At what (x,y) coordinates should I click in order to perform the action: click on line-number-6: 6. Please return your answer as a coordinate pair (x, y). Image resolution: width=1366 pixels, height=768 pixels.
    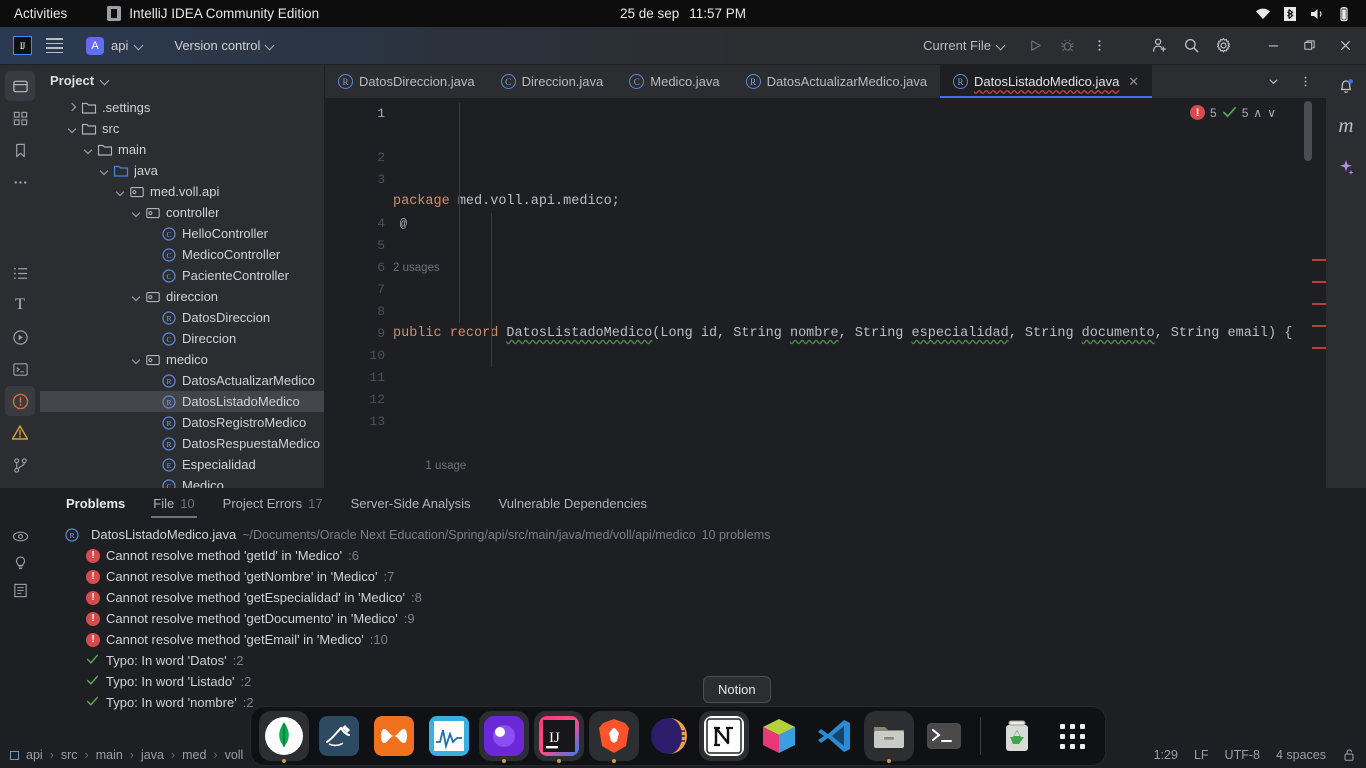
    Looking at the image, I should click on (359, 268).